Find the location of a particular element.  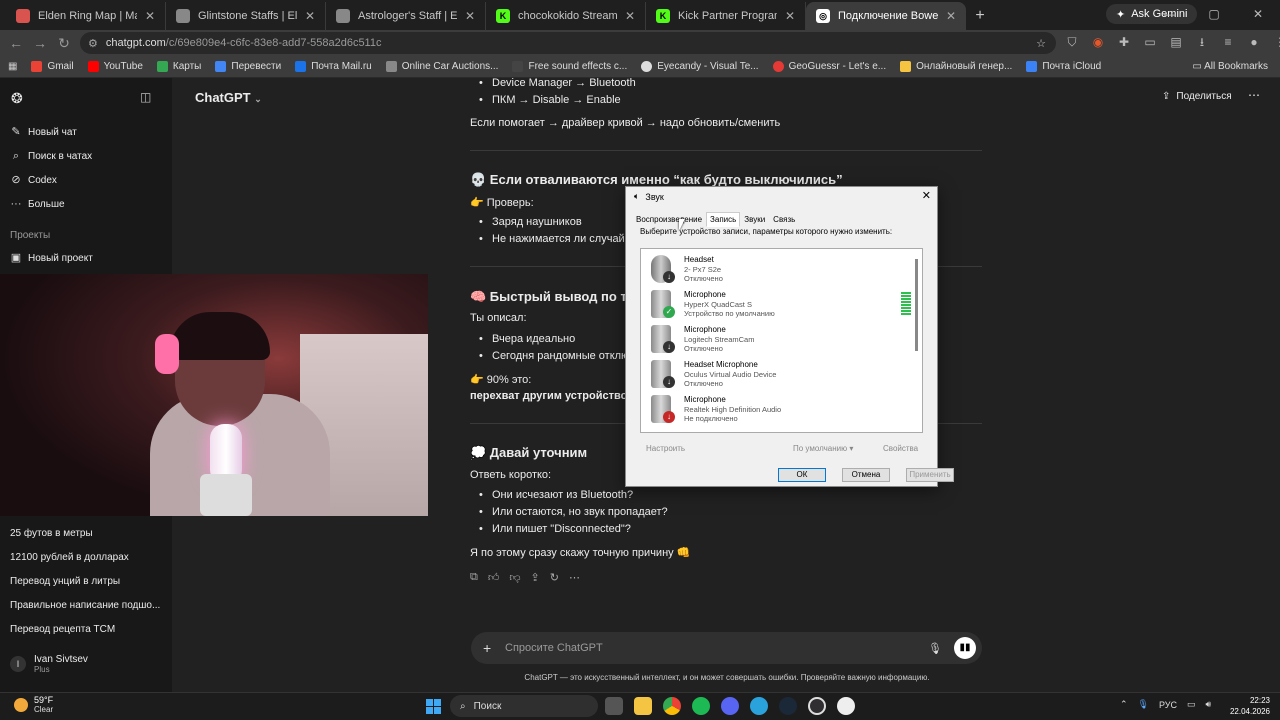

app-icon is located at coordinates (846, 706).